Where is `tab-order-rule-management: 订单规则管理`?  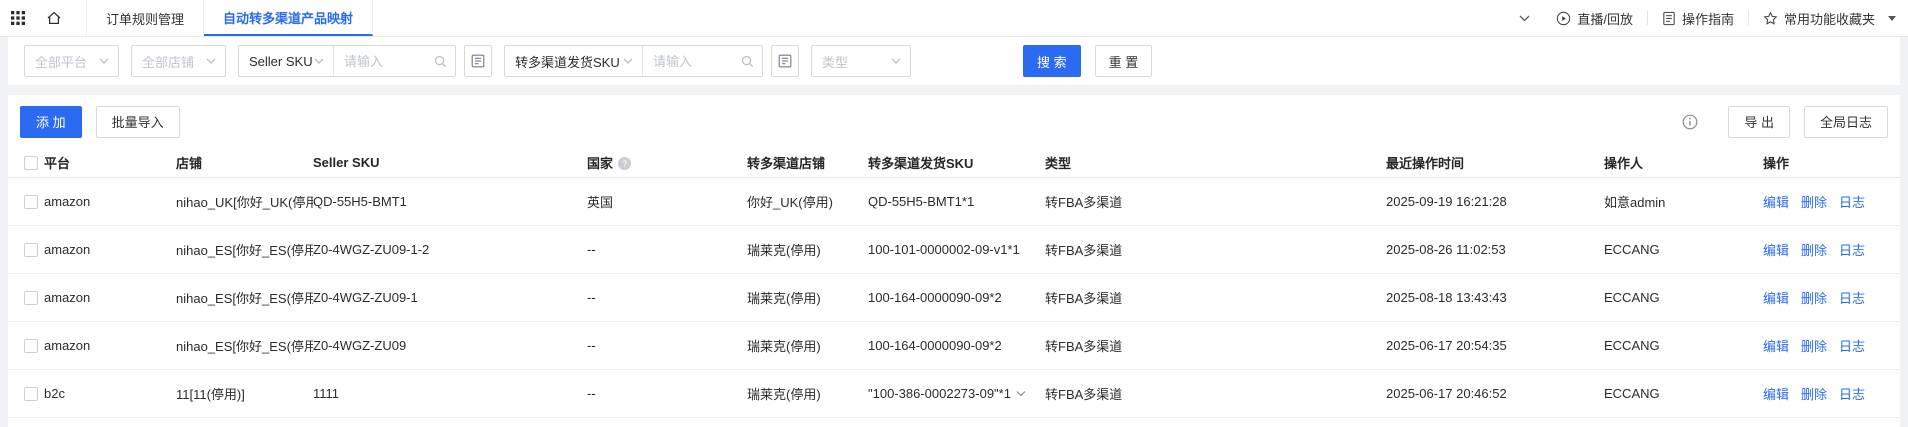
tab-order-rule-management: 订单规则管理 is located at coordinates (145, 18).